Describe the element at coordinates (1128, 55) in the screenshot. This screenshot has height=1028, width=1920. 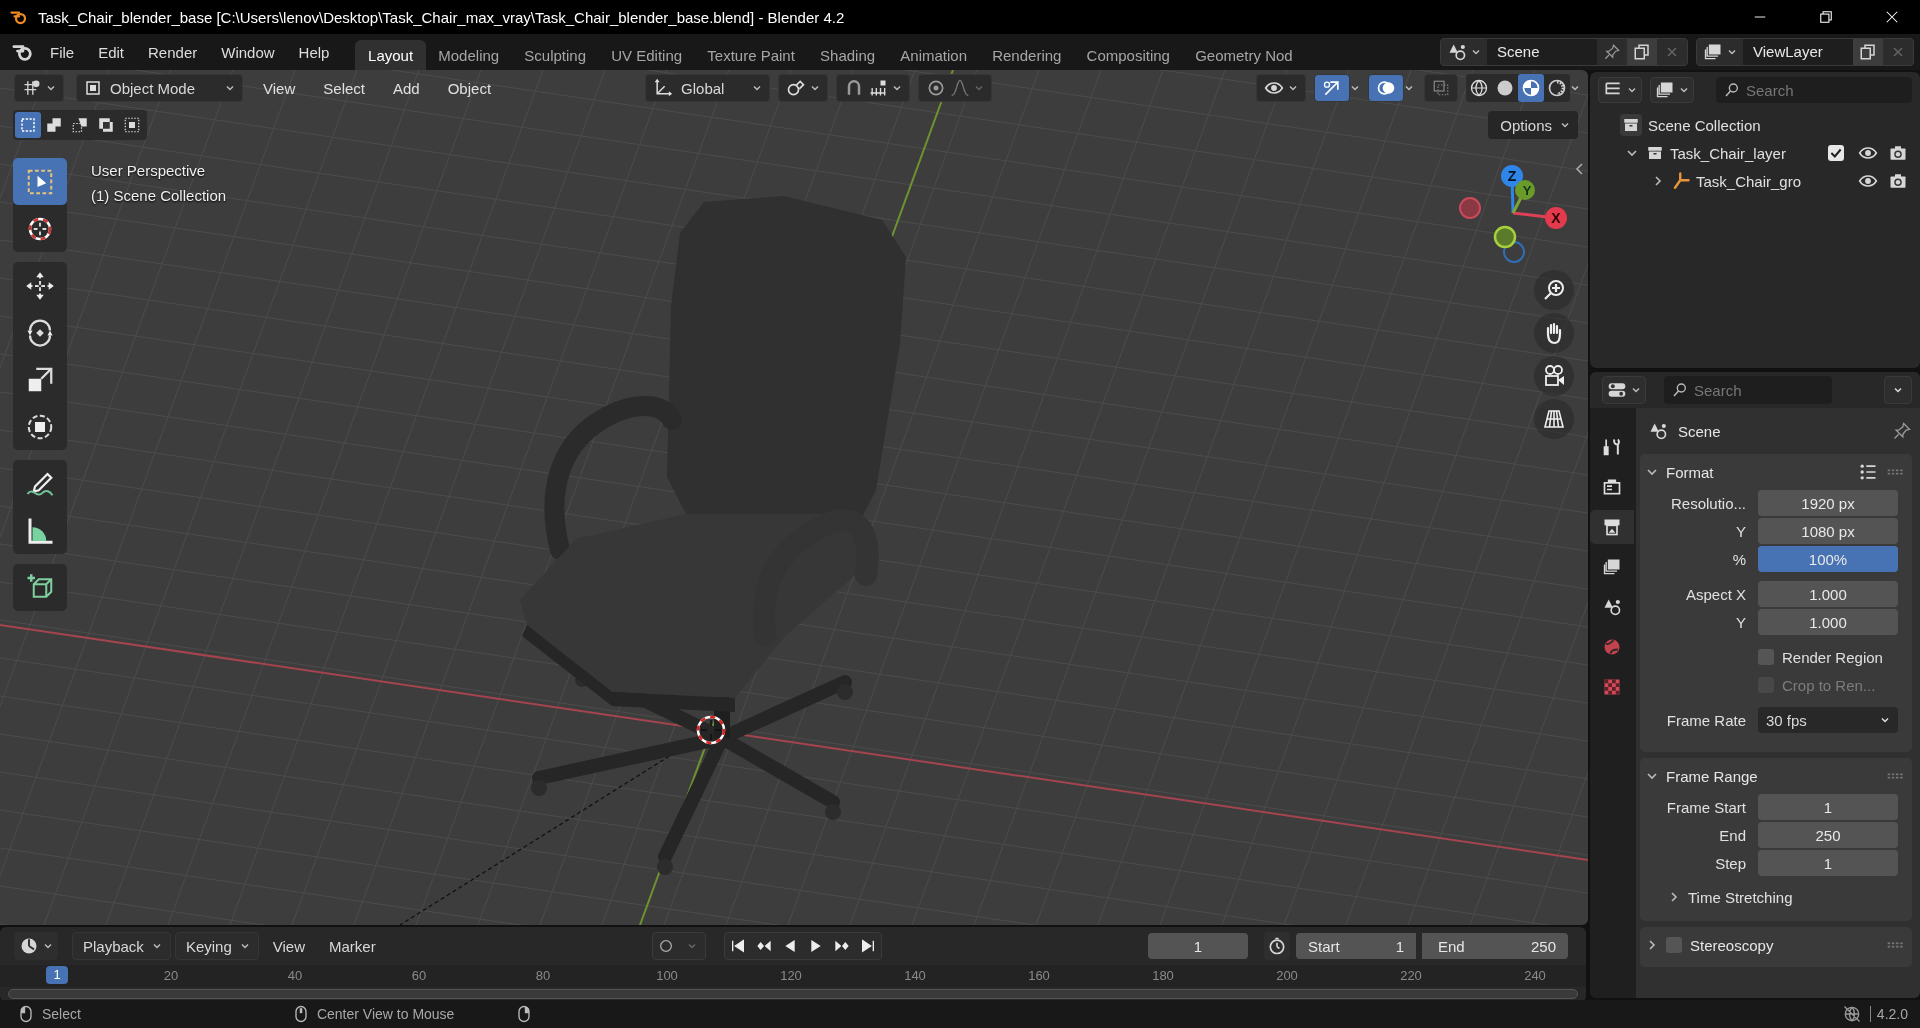
I see `workspace-tab: Compositing` at that location.